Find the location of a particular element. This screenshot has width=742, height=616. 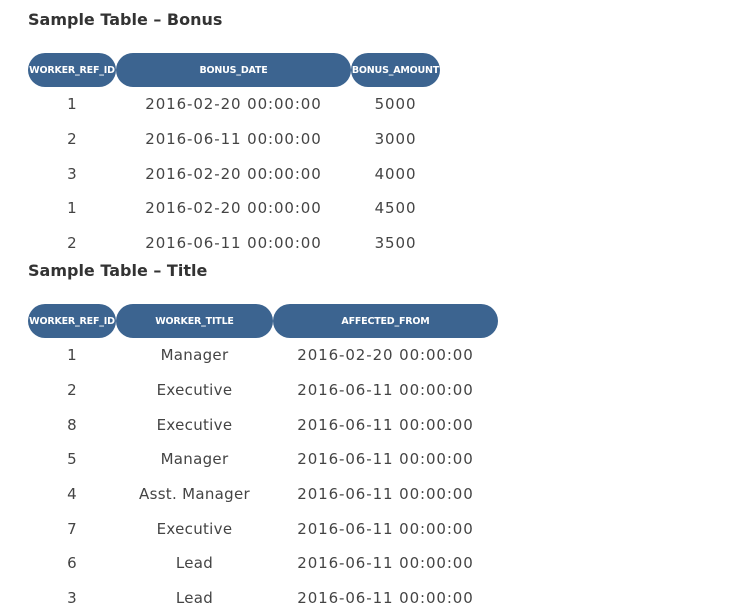

title-header-row: WORKER_REF_ID WORKER_TITLE AFFECTED_FROM is located at coordinates (263, 321).